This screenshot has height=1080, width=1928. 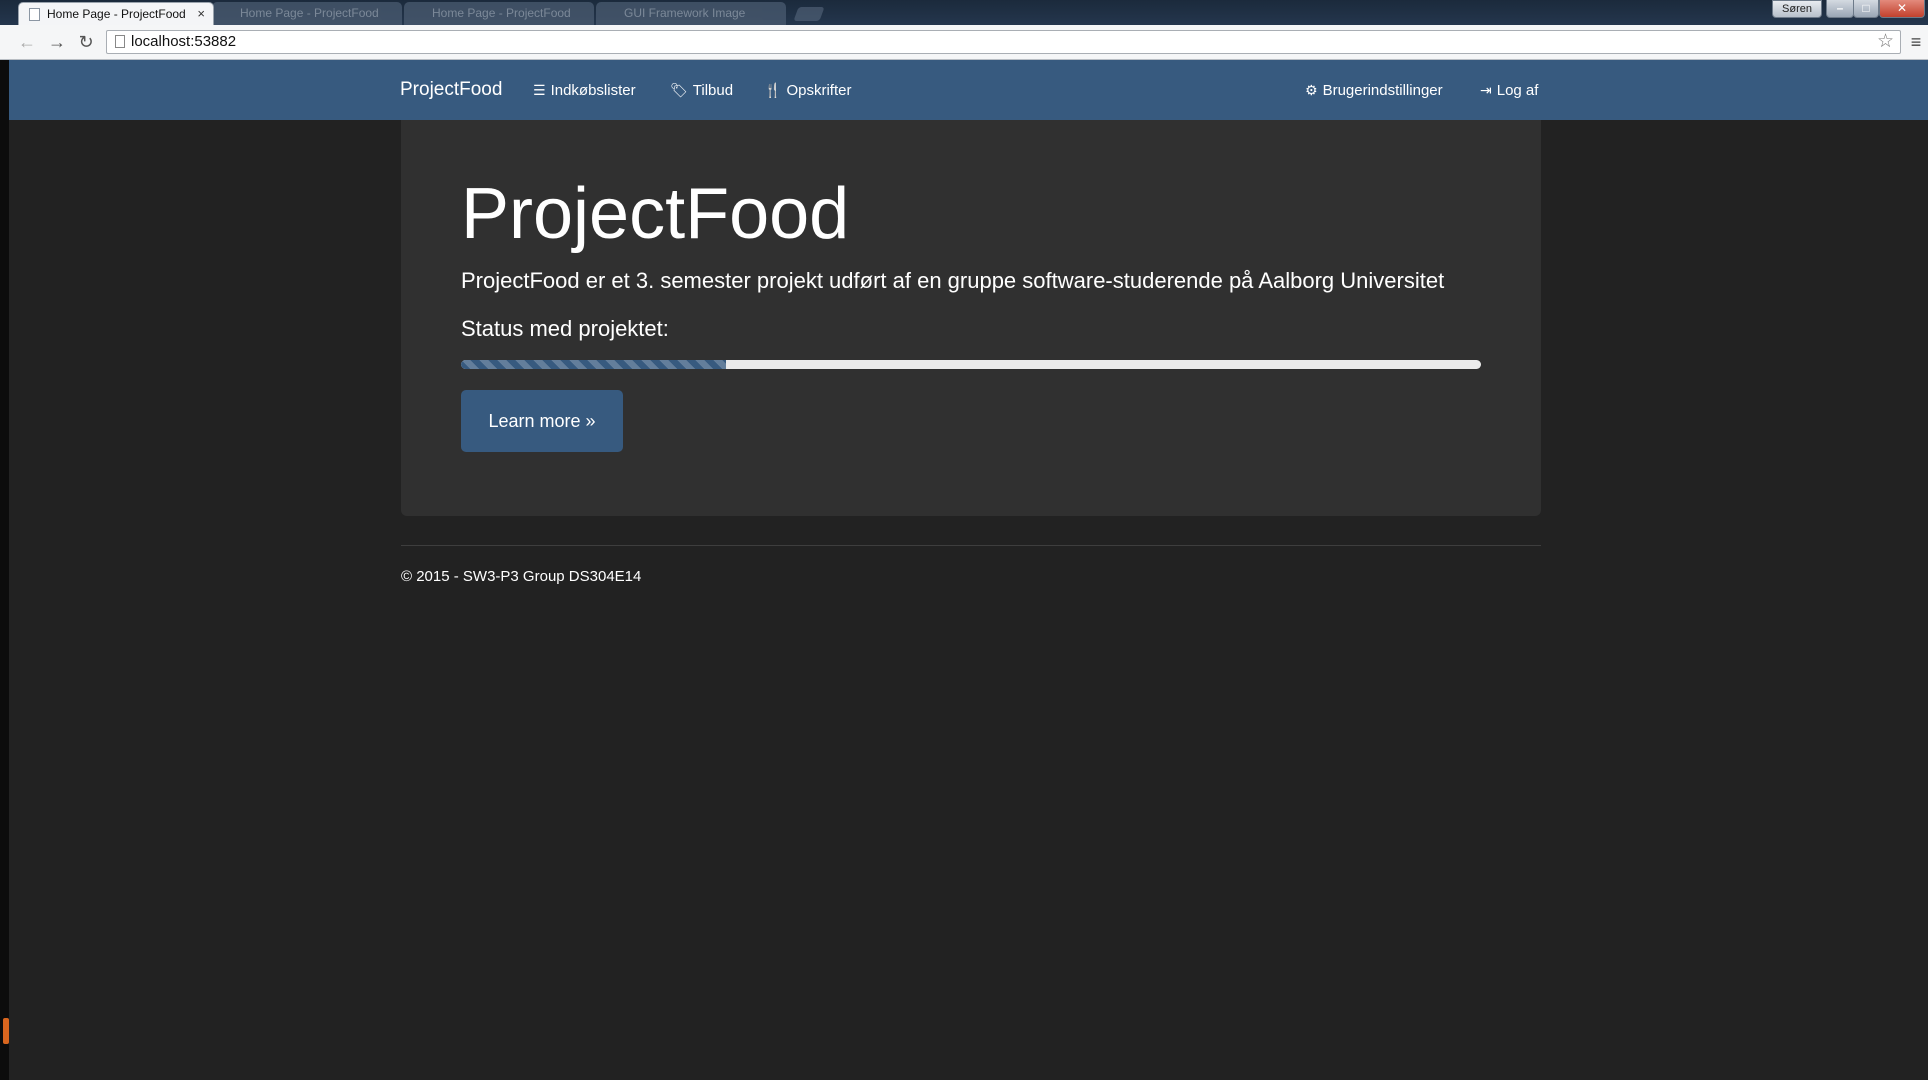 I want to click on bookmark-star-icon: ☆, so click(x=1885, y=42).